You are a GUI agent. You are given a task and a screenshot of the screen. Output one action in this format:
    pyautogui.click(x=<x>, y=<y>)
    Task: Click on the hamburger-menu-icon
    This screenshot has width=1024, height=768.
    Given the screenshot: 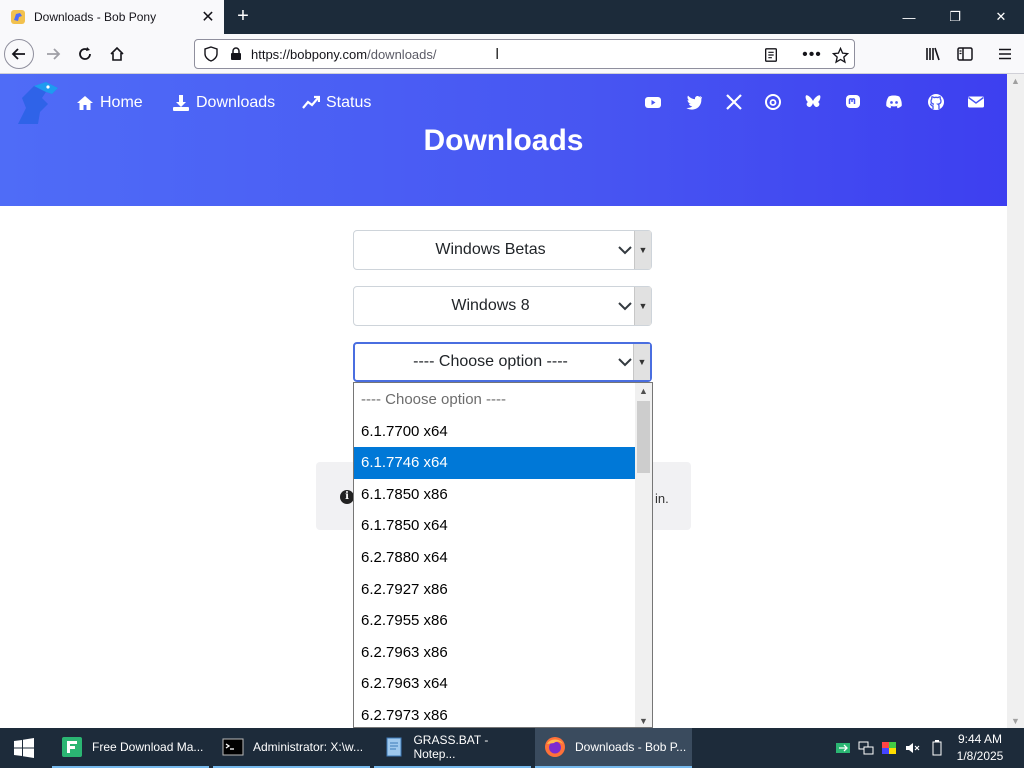 What is the action you would take?
    pyautogui.click(x=1005, y=54)
    